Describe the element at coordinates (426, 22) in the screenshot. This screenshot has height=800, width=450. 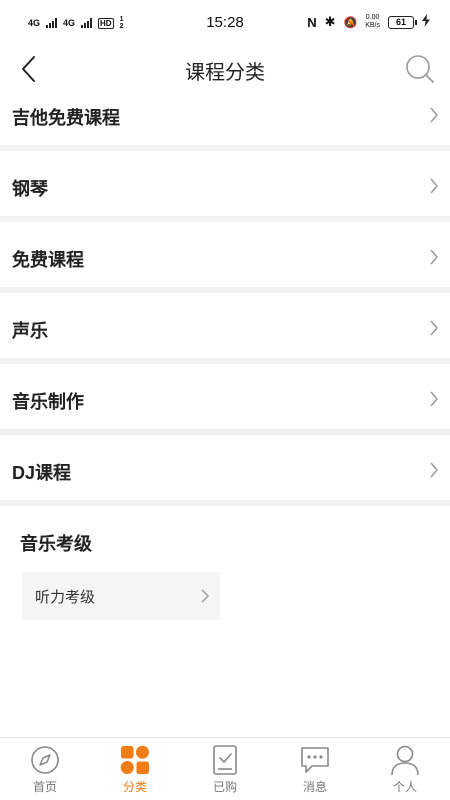
I see `charging-icon` at that location.